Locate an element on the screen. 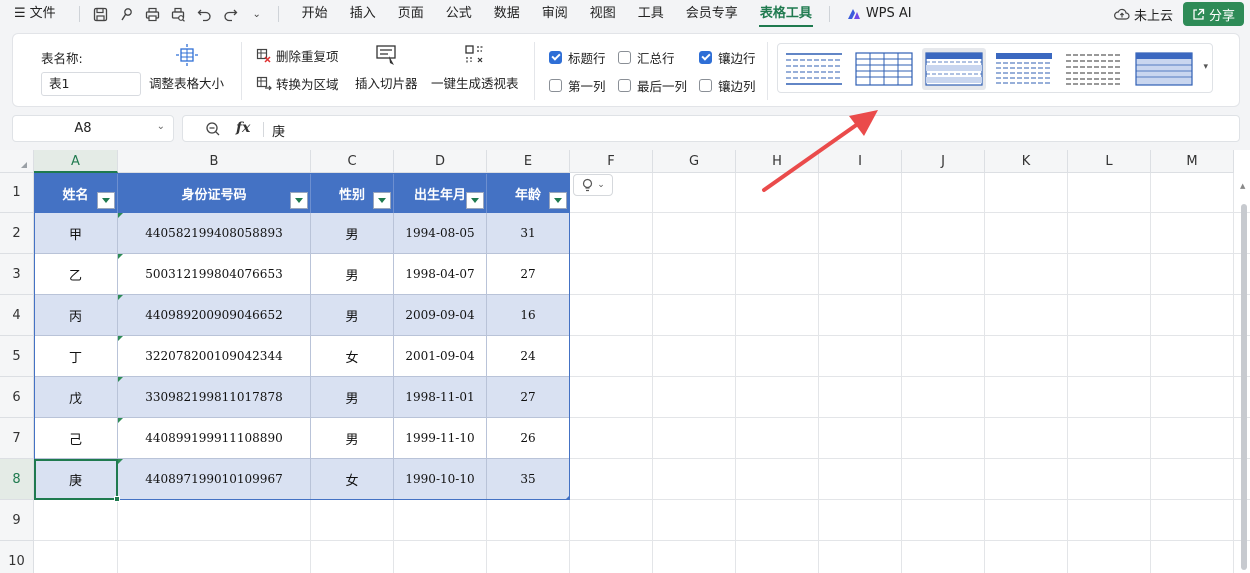 The width and height of the screenshot is (1250, 573). table-cell: 330982199811017878 is located at coordinates (214, 397).